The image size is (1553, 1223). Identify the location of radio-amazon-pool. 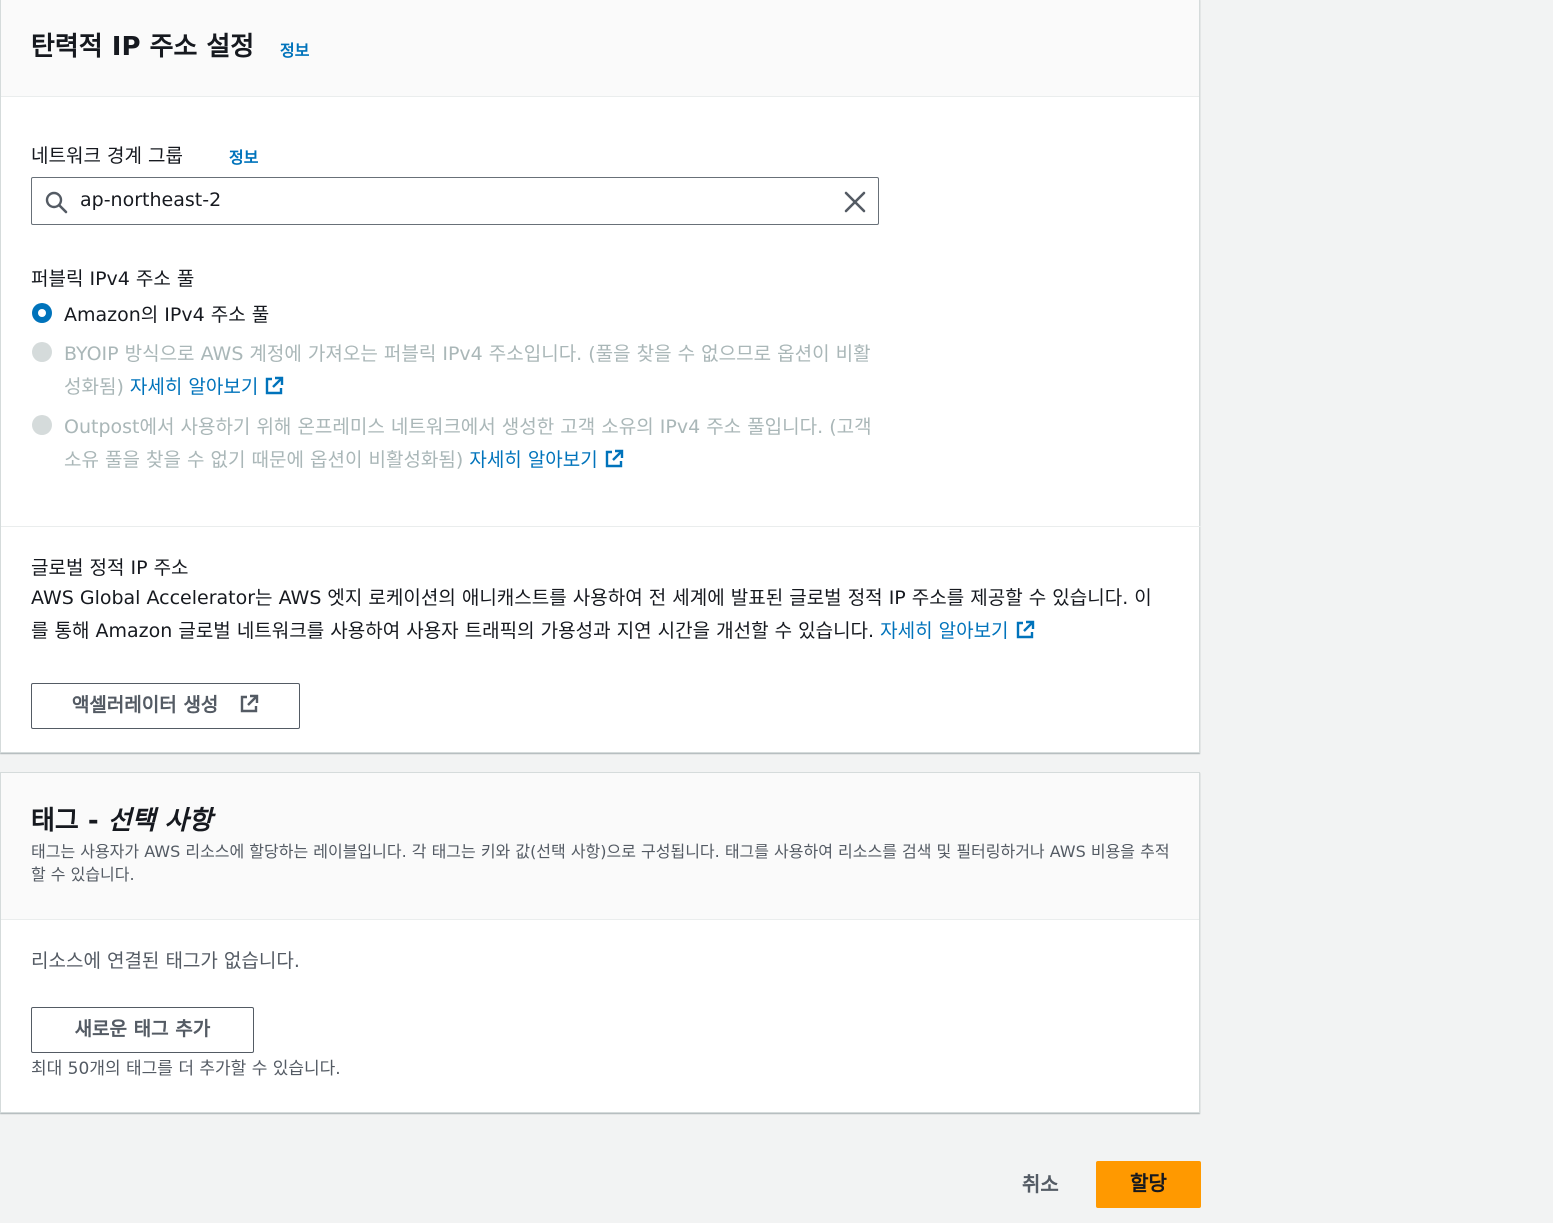
(42, 313).